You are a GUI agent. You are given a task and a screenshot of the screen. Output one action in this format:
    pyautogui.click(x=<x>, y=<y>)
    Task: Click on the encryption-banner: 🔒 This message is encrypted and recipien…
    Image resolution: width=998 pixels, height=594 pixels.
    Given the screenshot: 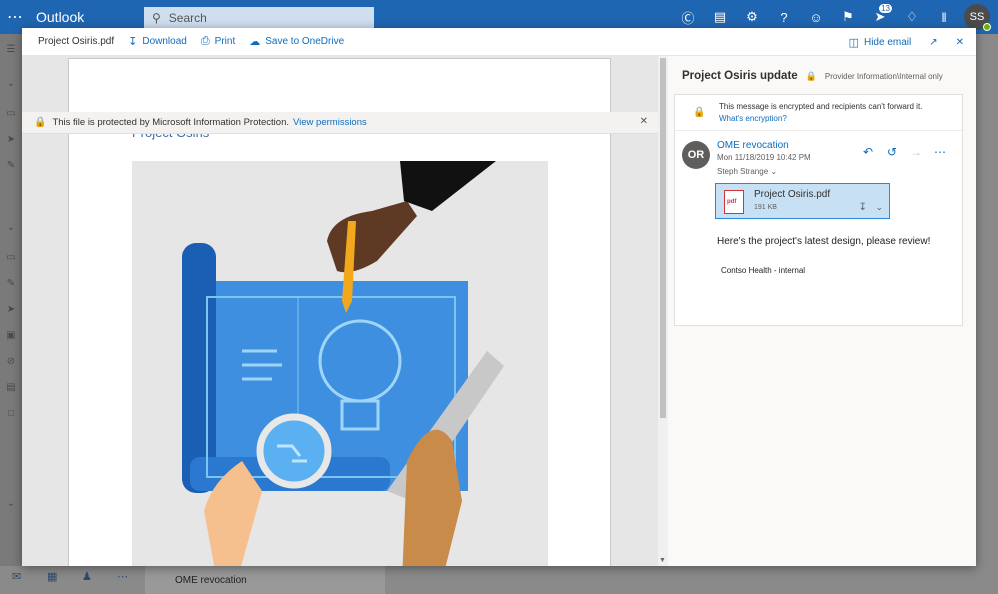 What is the action you would take?
    pyautogui.click(x=818, y=113)
    